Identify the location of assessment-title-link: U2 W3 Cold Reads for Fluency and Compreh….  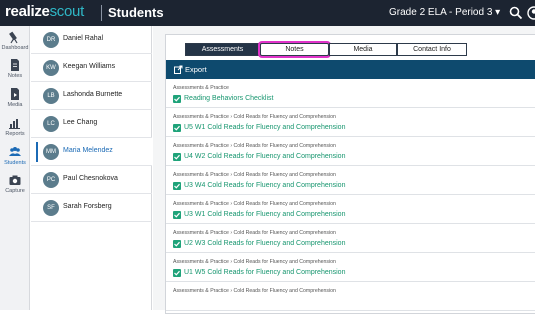
(264, 243).